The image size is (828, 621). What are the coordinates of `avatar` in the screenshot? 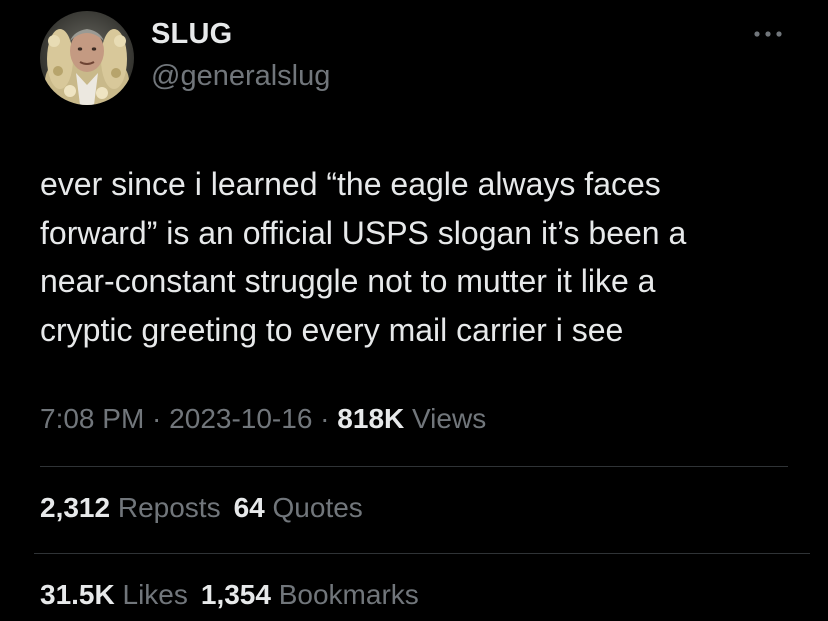 It's located at (87, 58).